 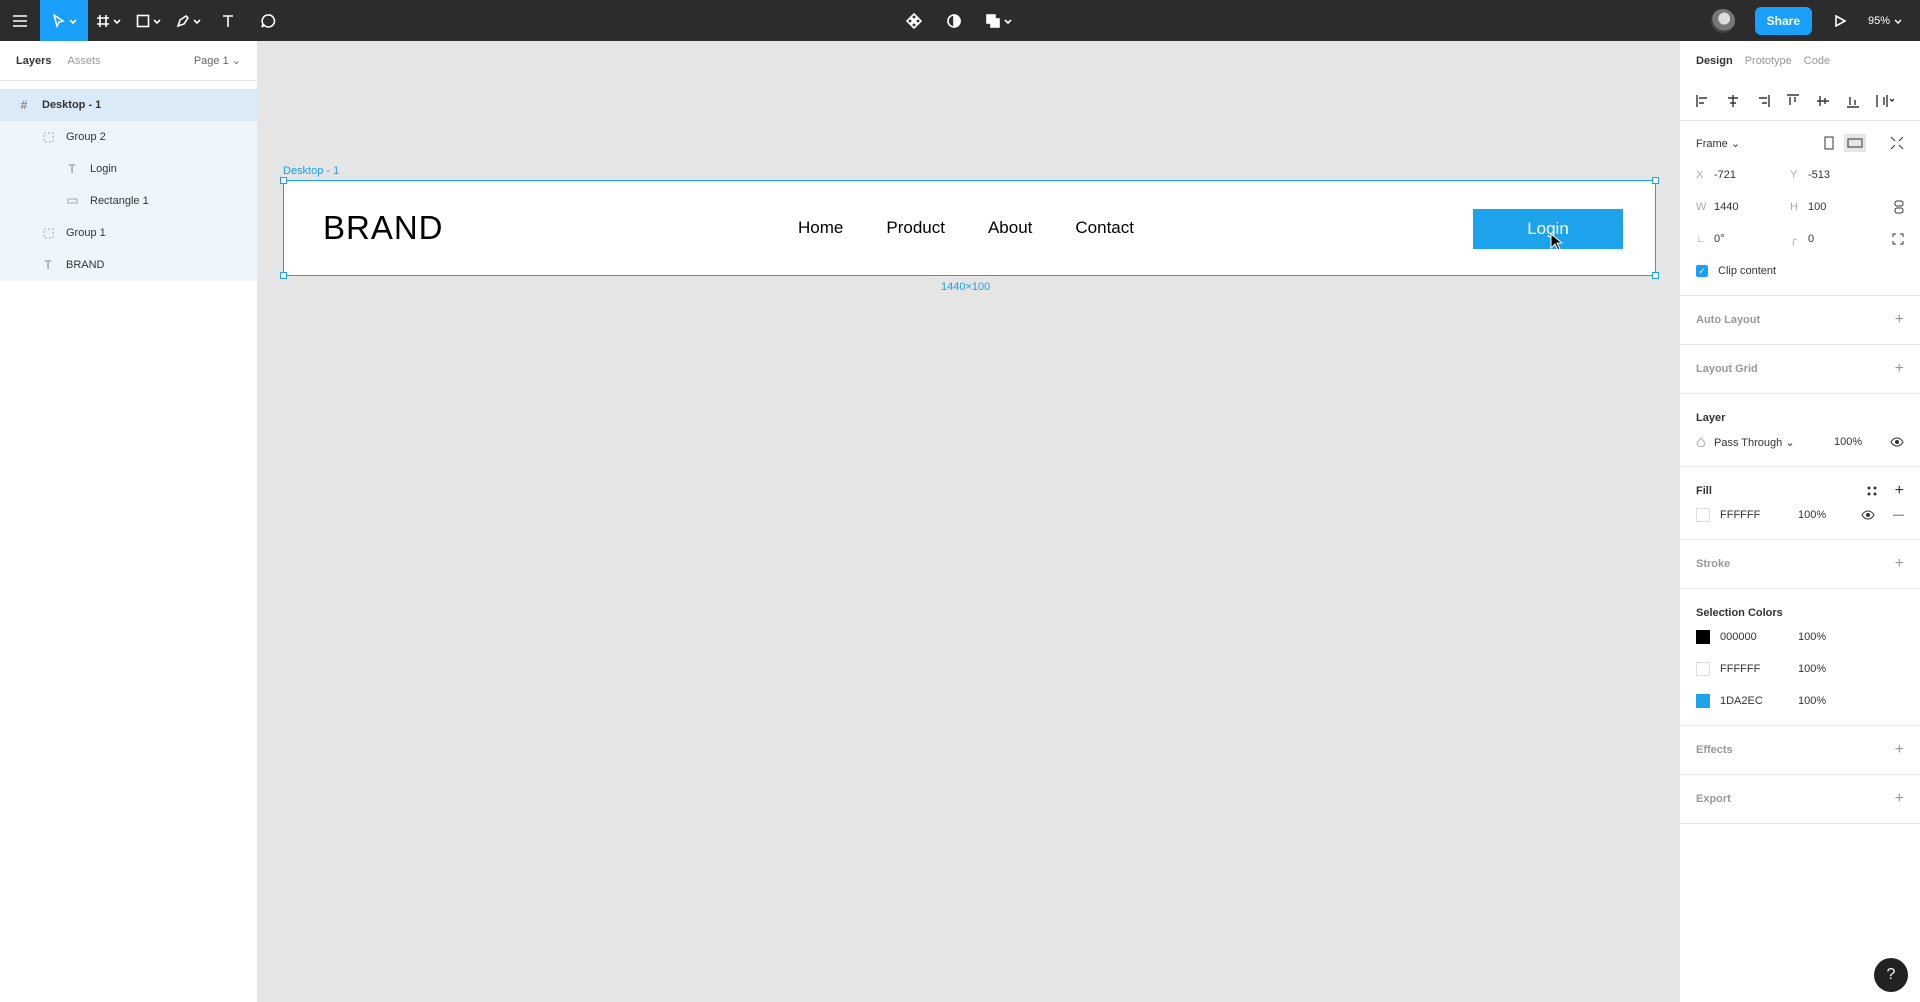 What do you see at coordinates (1898, 515) in the screenshot?
I see `minus-icon: —` at bounding box center [1898, 515].